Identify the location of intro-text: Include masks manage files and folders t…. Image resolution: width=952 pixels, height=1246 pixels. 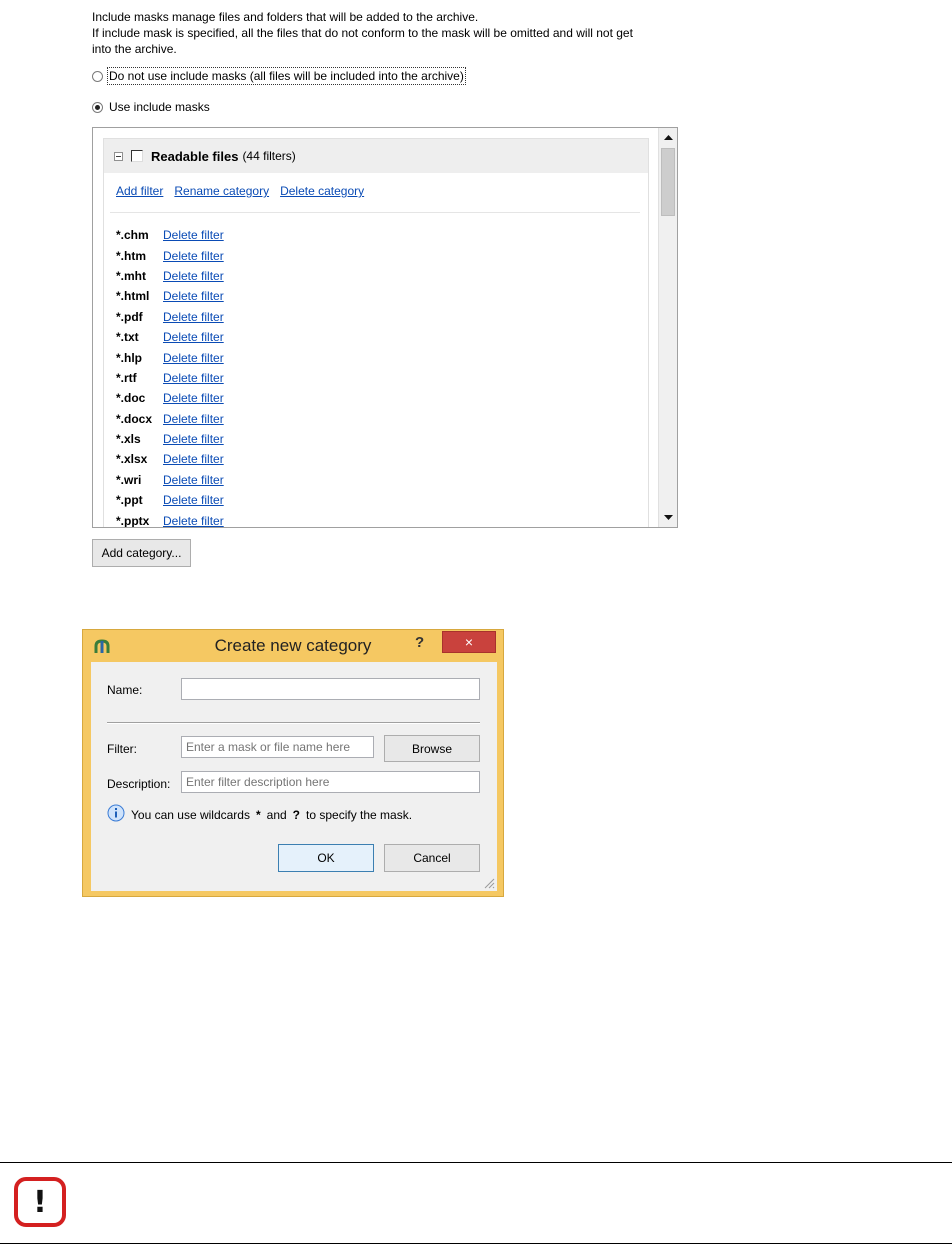
(392, 33).